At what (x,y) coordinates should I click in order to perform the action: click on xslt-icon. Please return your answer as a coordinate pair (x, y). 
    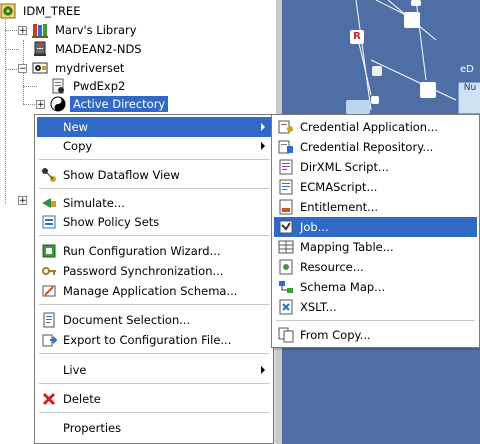
    Looking at the image, I should click on (286, 307).